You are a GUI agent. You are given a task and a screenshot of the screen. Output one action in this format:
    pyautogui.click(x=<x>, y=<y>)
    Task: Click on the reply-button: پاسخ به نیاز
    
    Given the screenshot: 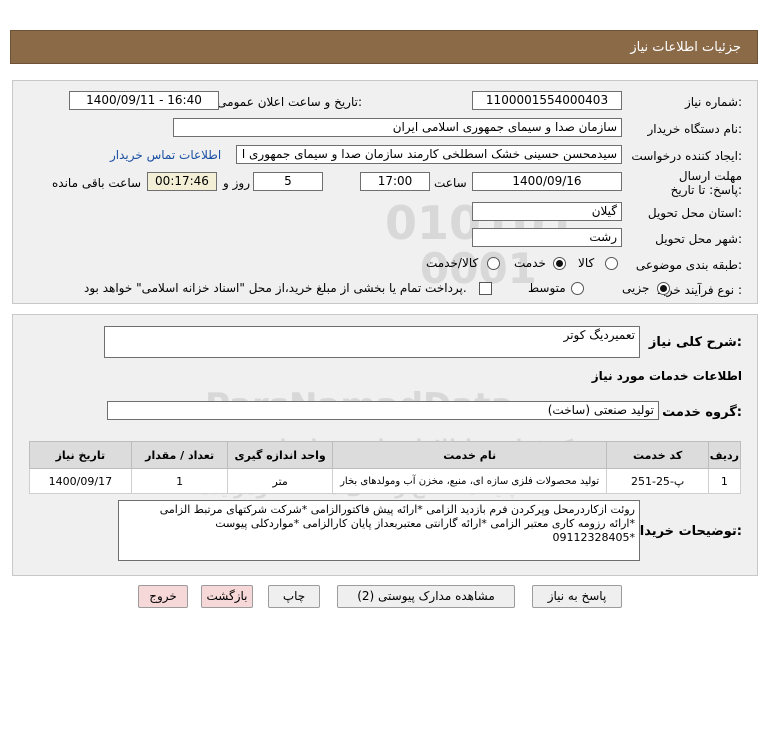 What is the action you would take?
    pyautogui.click(x=577, y=596)
    